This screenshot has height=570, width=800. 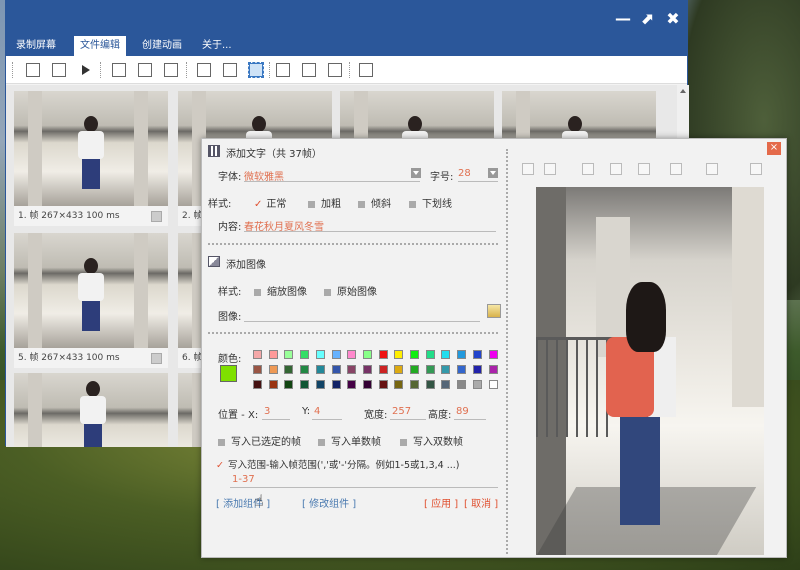 What do you see at coordinates (588, 169) in the screenshot?
I see `preview-crop-icon` at bounding box center [588, 169].